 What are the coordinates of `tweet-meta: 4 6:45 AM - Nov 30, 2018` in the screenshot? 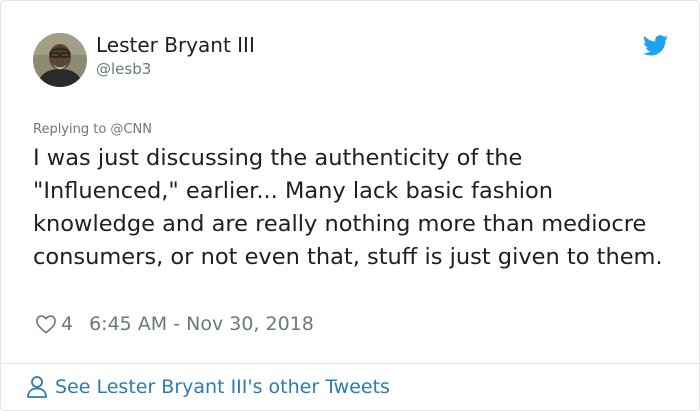 It's located at (174, 324).